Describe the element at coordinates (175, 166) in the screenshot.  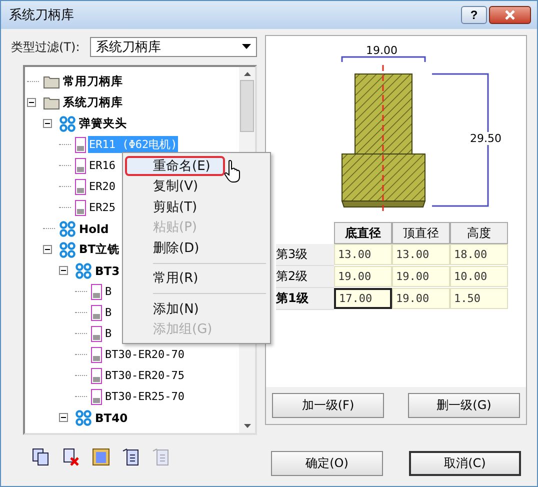
I see `menu-item: 重命名(E)` at that location.